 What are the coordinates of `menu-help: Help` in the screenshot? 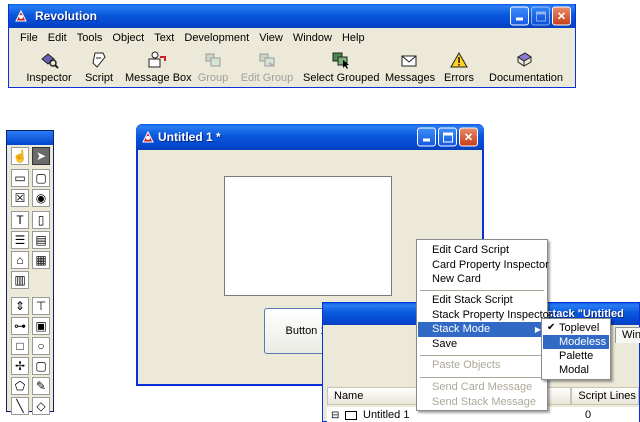 It's located at (353, 38).